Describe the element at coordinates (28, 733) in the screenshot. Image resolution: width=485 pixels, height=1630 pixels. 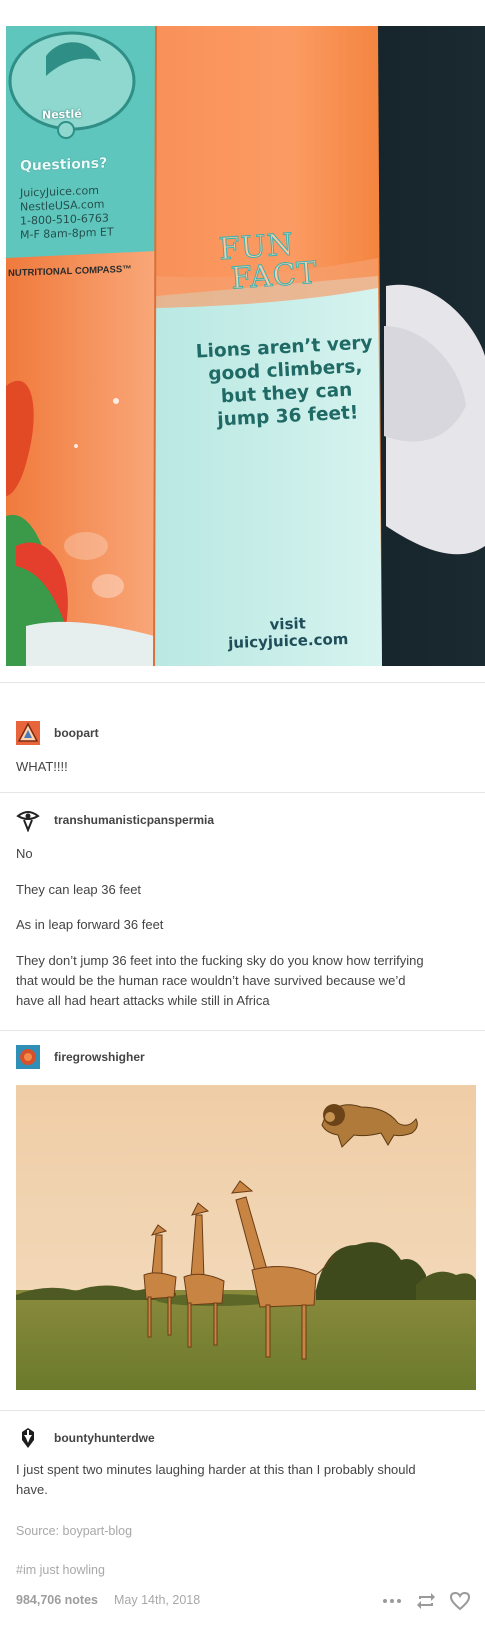
I see `triangle-avatar-icon` at that location.